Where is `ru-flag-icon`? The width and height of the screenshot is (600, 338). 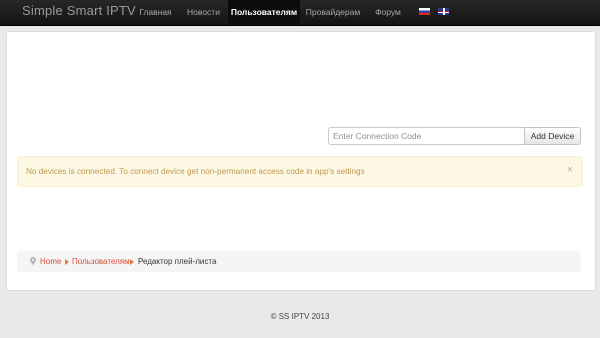 ru-flag-icon is located at coordinates (424, 11).